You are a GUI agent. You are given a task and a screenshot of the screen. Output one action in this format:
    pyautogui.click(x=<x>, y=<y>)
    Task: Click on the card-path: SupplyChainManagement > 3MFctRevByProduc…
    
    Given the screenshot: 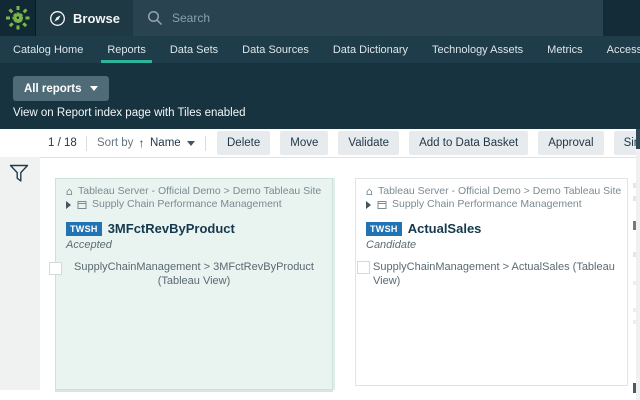 What is the action you would take?
    pyautogui.click(x=194, y=274)
    